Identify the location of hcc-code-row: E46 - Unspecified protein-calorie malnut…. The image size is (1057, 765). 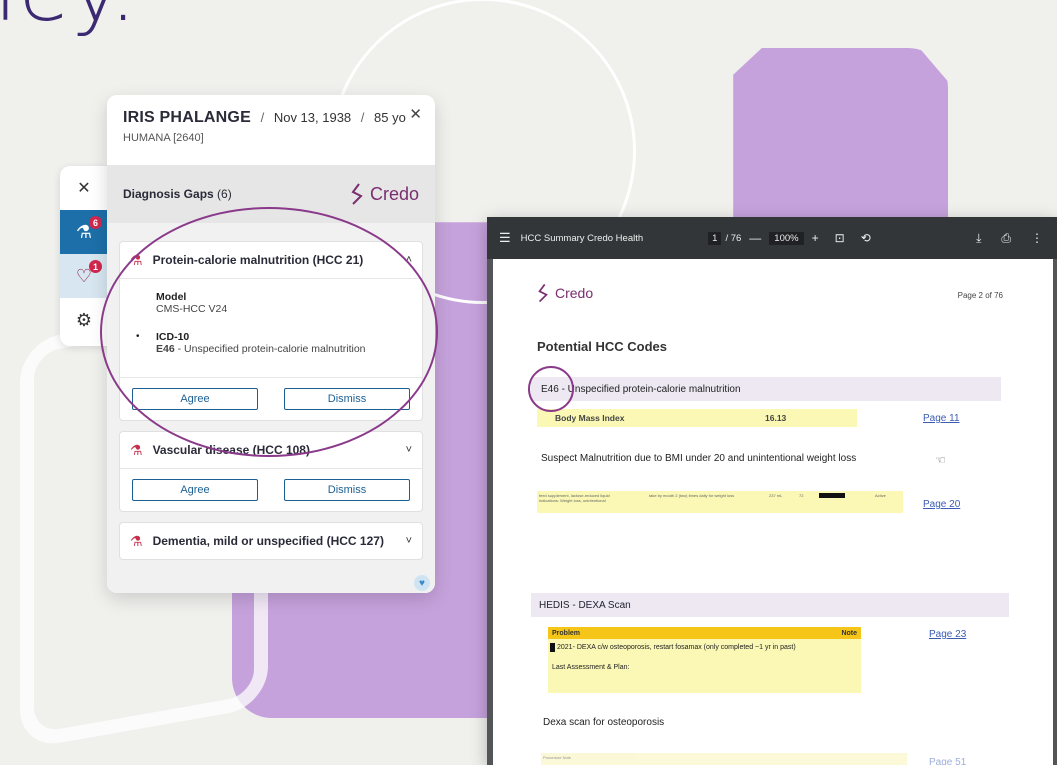
(766, 389).